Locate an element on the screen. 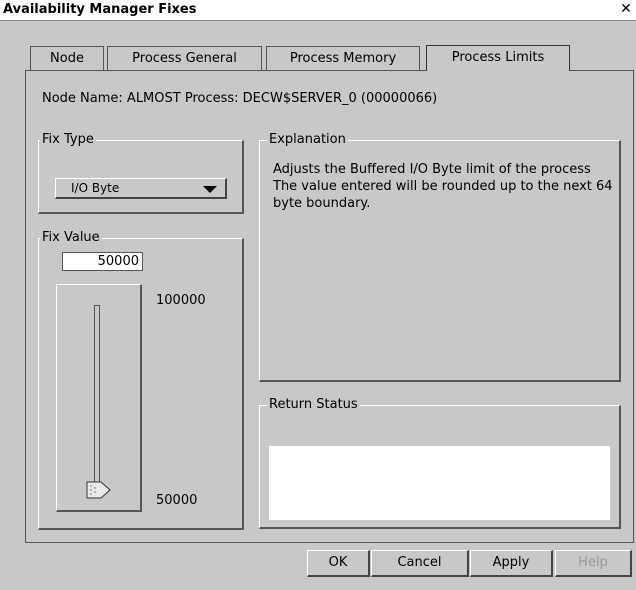 The width and height of the screenshot is (636, 590). tab-process-memory: Process Memory is located at coordinates (343, 58).